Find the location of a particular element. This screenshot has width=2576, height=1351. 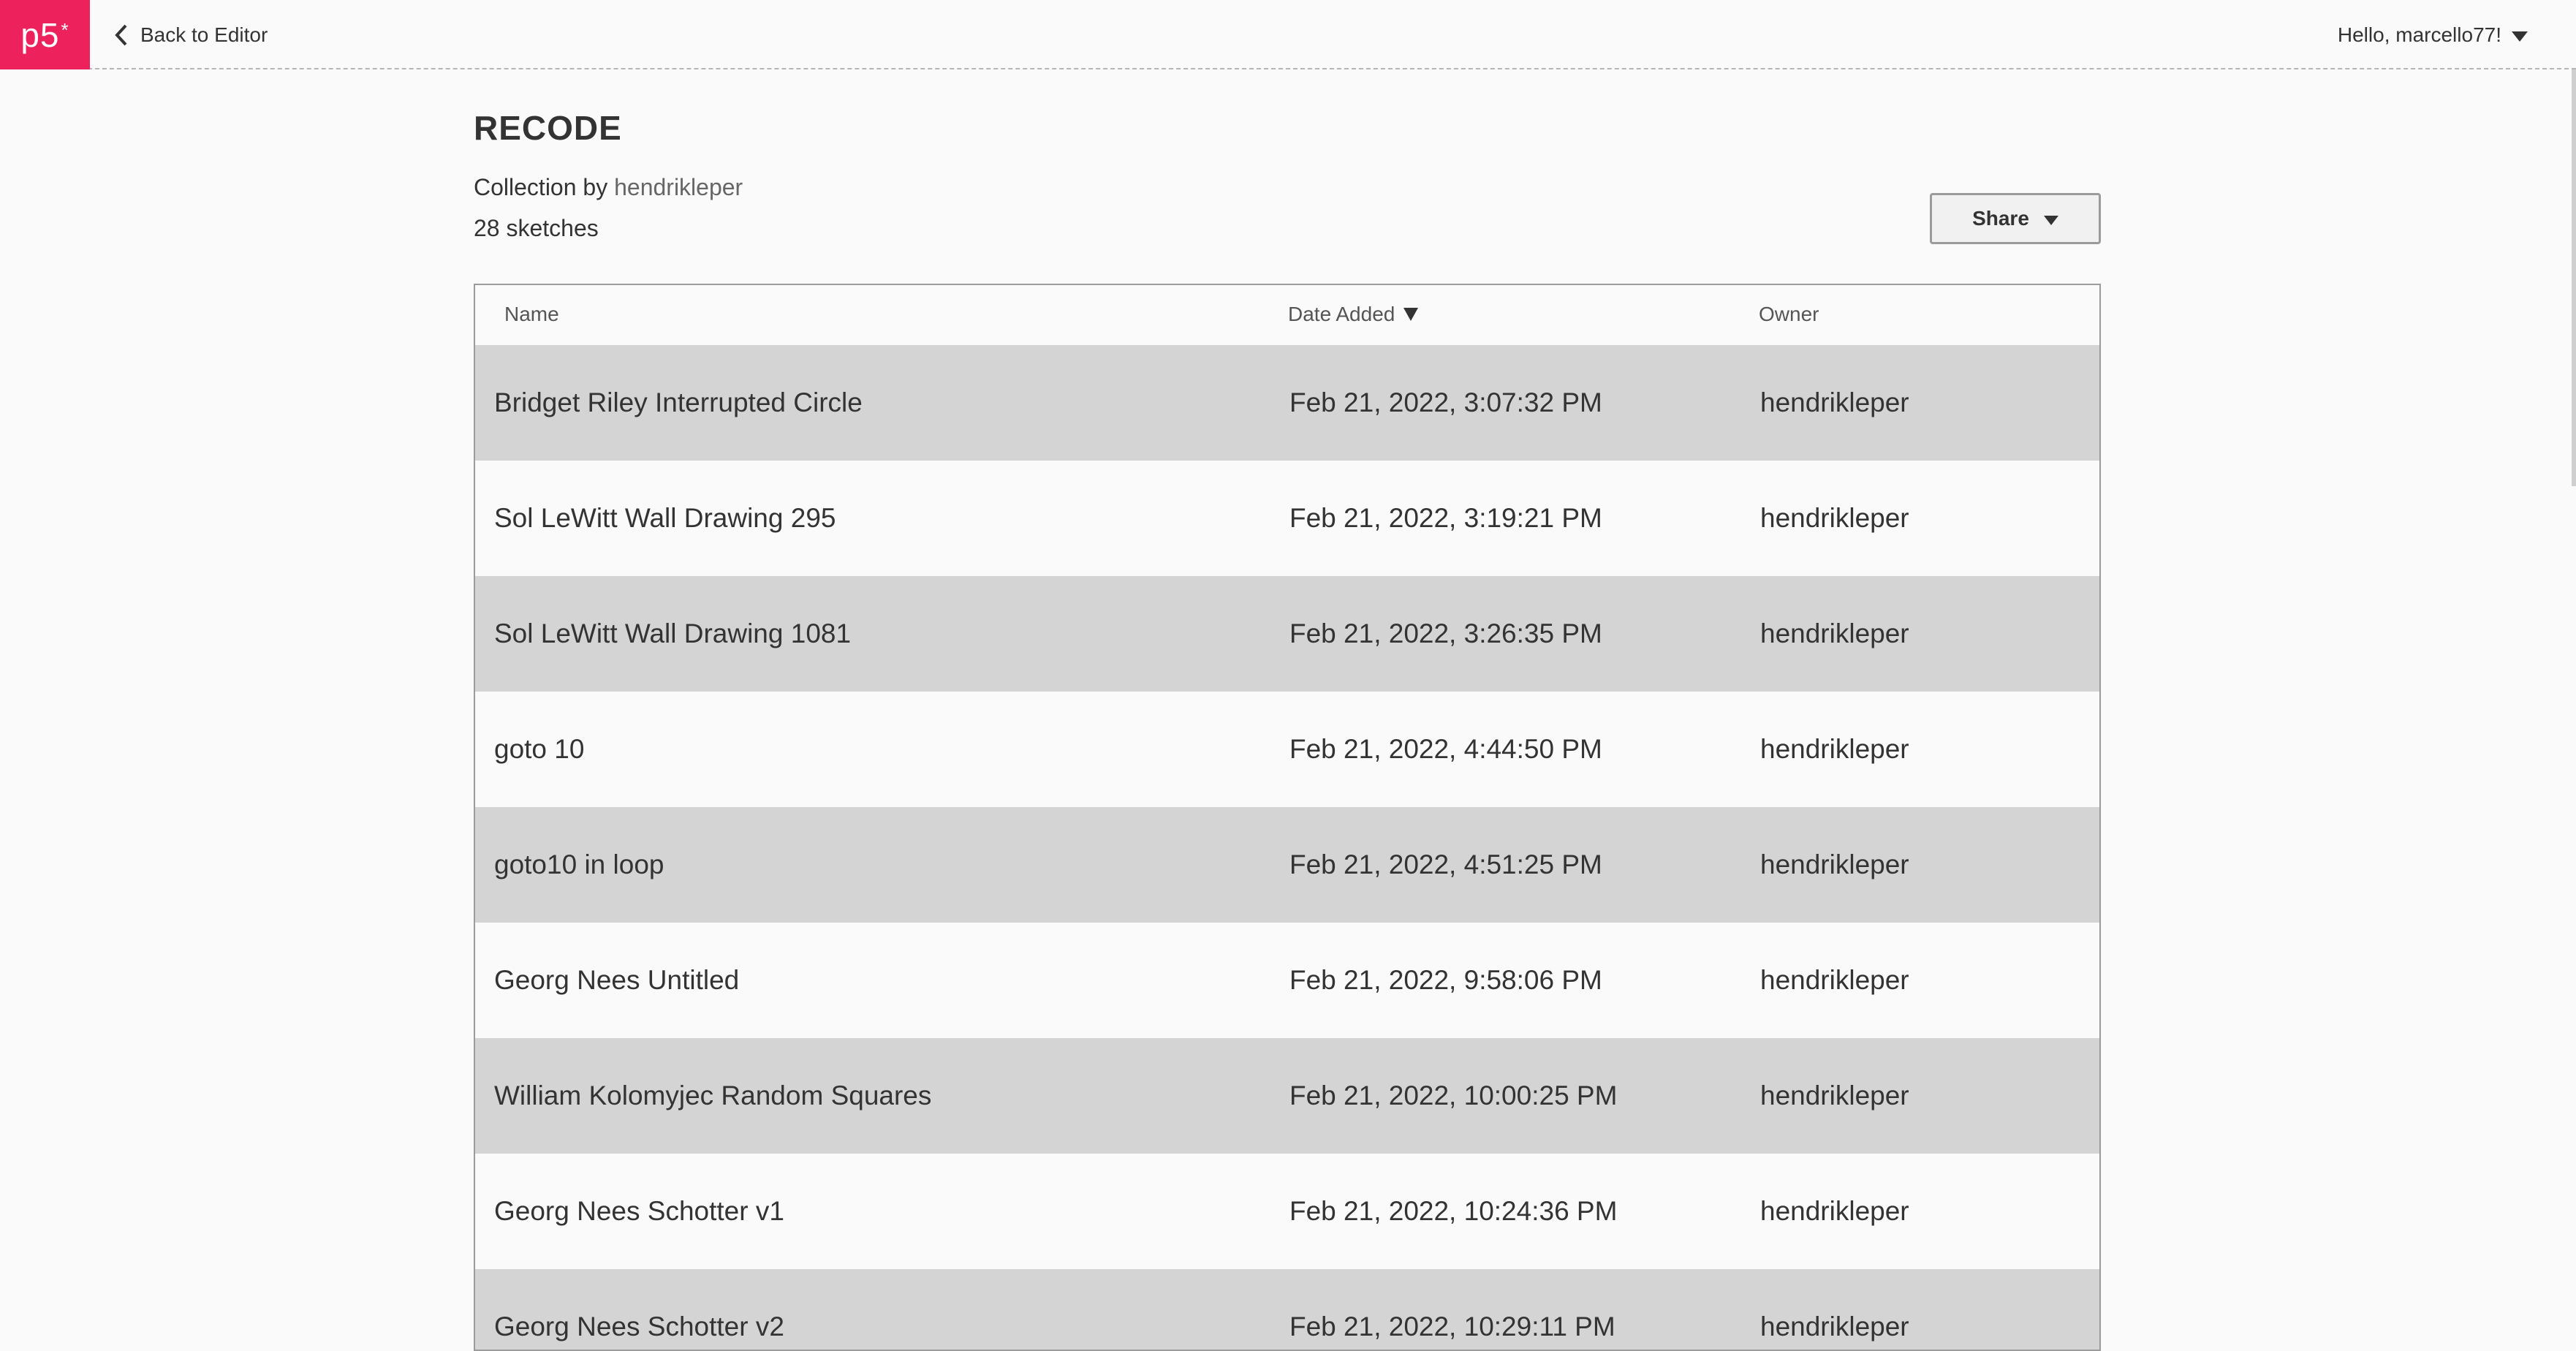

user-menu: Hello, marcello77! is located at coordinates (2433, 35).